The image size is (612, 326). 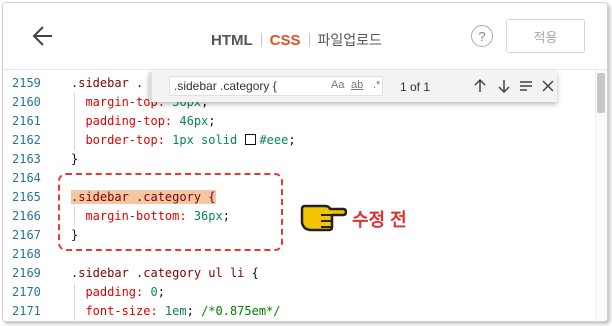 What do you see at coordinates (274, 140) in the screenshot?
I see `code-token: #eee` at bounding box center [274, 140].